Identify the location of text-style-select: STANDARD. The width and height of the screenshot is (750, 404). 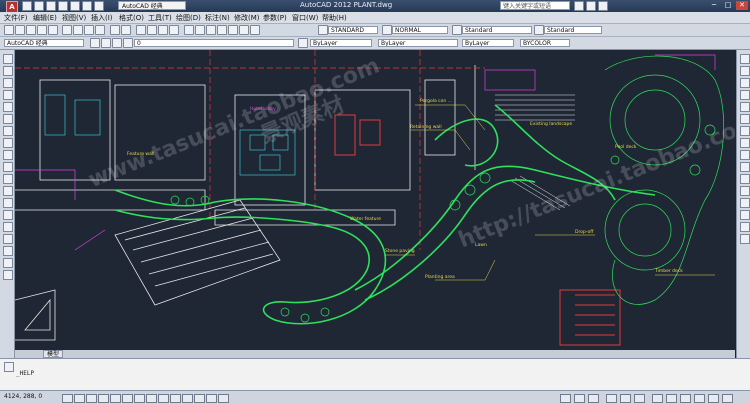
(353, 30).